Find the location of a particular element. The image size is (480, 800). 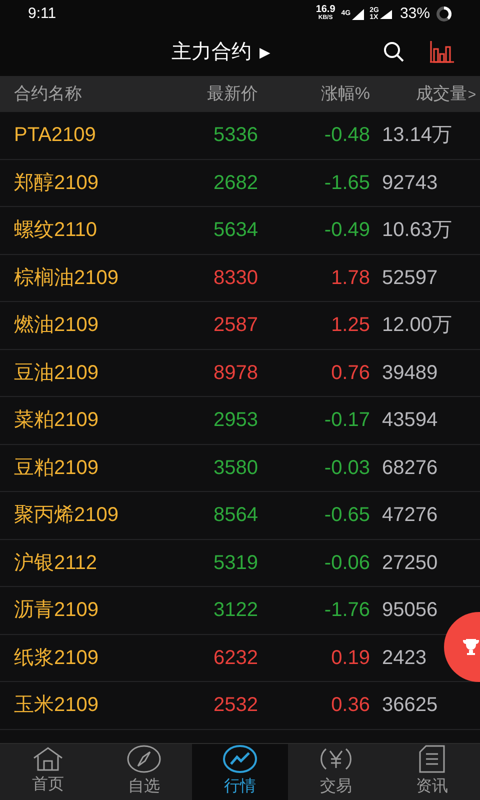

latest-price: 2682 is located at coordinates (236, 183).